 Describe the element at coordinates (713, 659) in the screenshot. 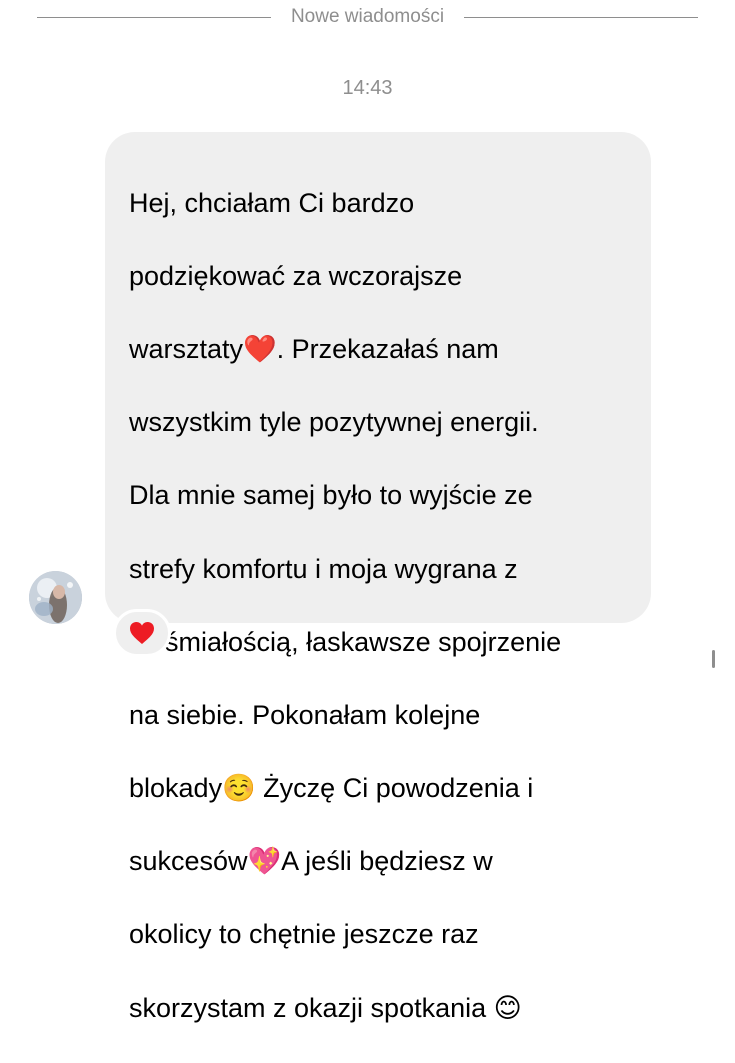

I see `scrollbar` at that location.